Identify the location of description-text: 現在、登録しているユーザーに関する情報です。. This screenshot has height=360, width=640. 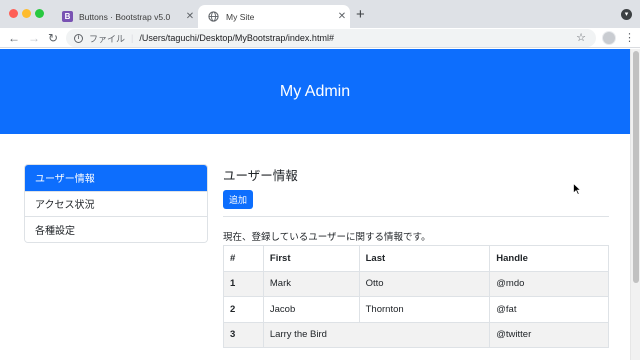
(327, 237).